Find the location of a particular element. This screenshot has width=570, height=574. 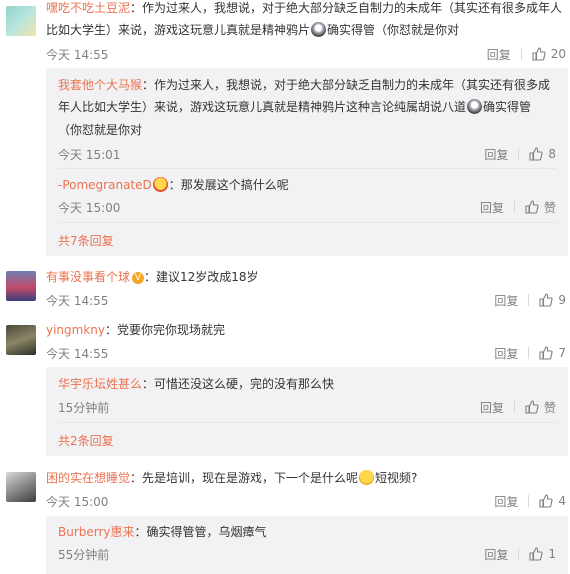

comment-text: 比如大学生）来说，游戏这玩意儿真就是精神鸦片 确实得管（你怼就是你对 is located at coordinates (253, 29).